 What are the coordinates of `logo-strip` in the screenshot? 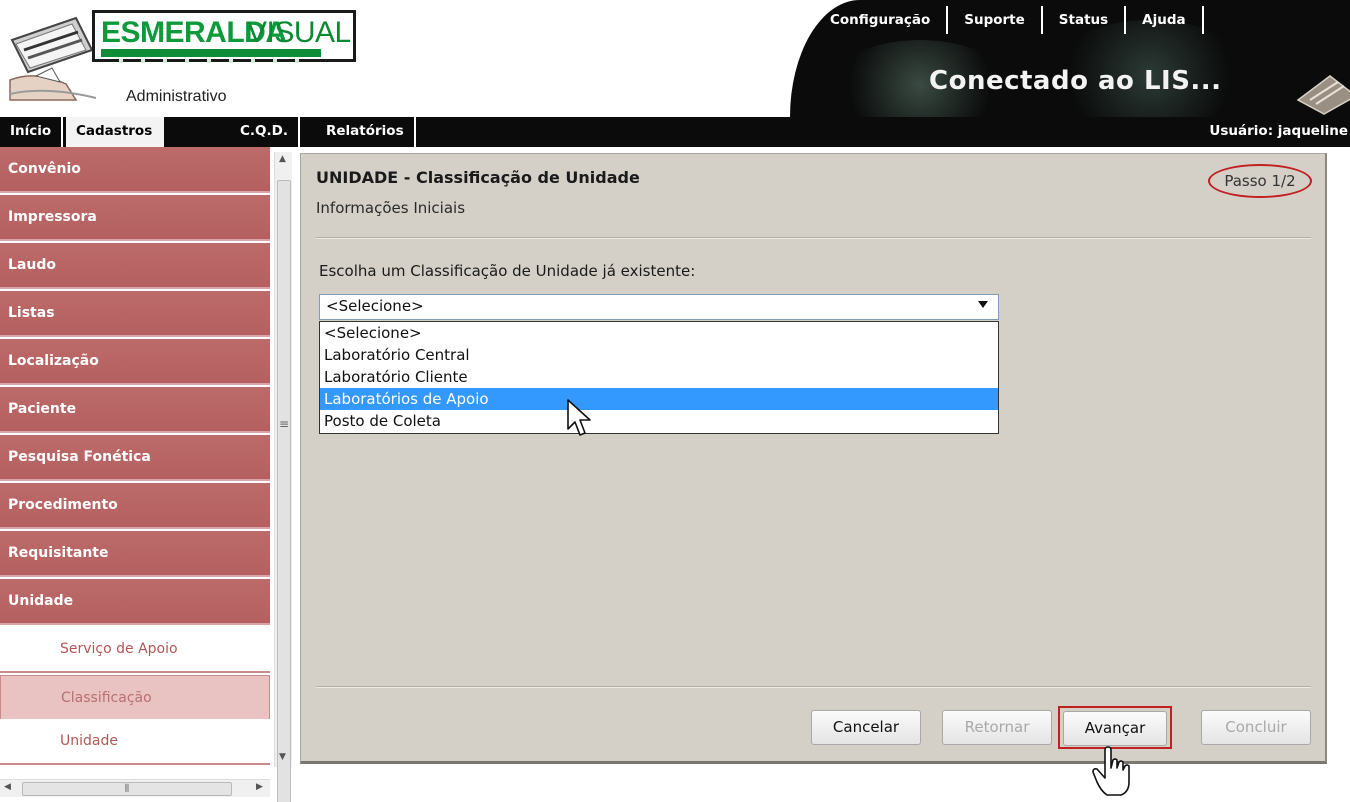 It's located at (211, 56).